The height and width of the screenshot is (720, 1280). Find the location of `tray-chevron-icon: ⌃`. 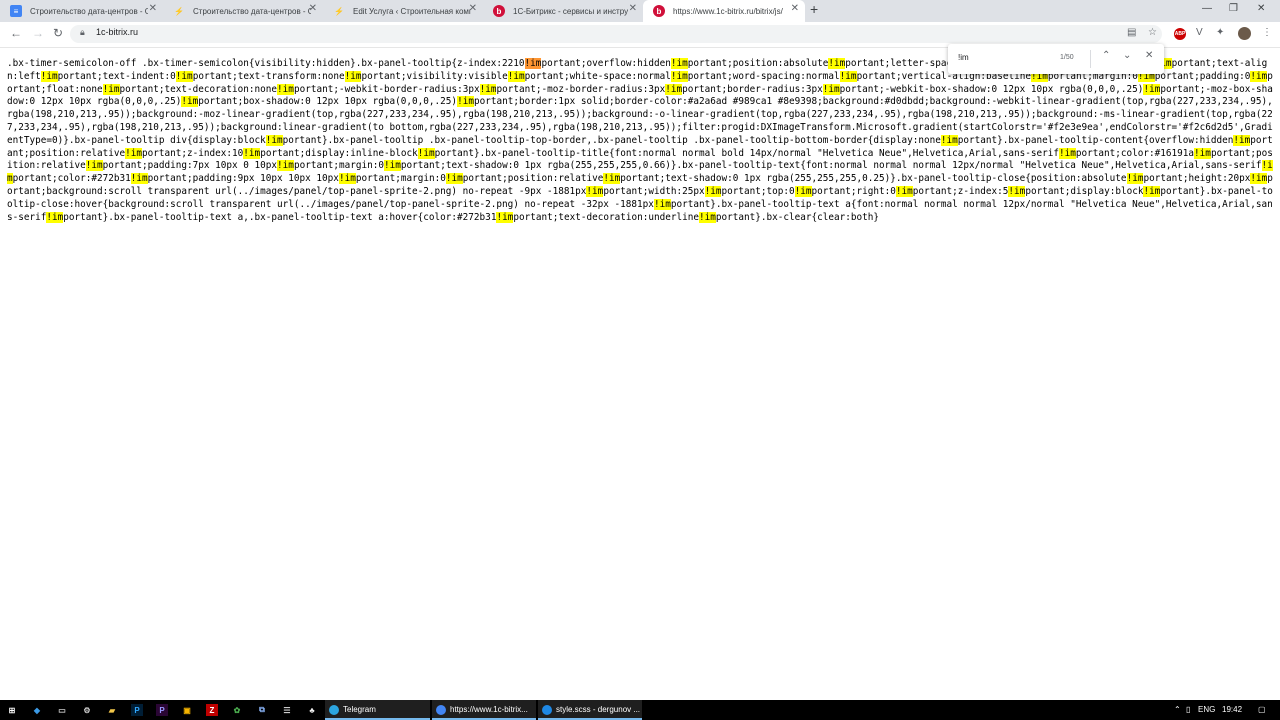

tray-chevron-icon: ⌃ is located at coordinates (1177, 709).